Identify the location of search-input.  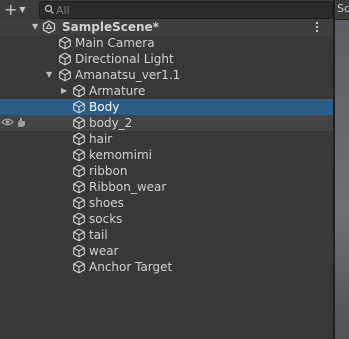
(191, 10).